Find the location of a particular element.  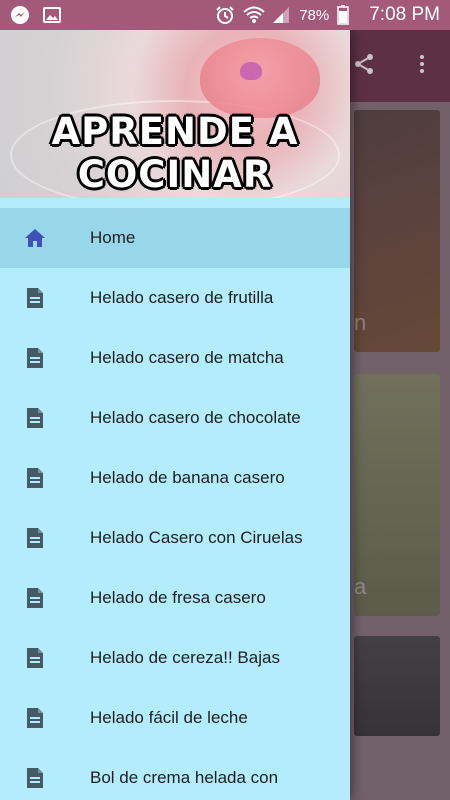

menu-item-helado-matcha: Helado casero de matcha is located at coordinates (175, 358).